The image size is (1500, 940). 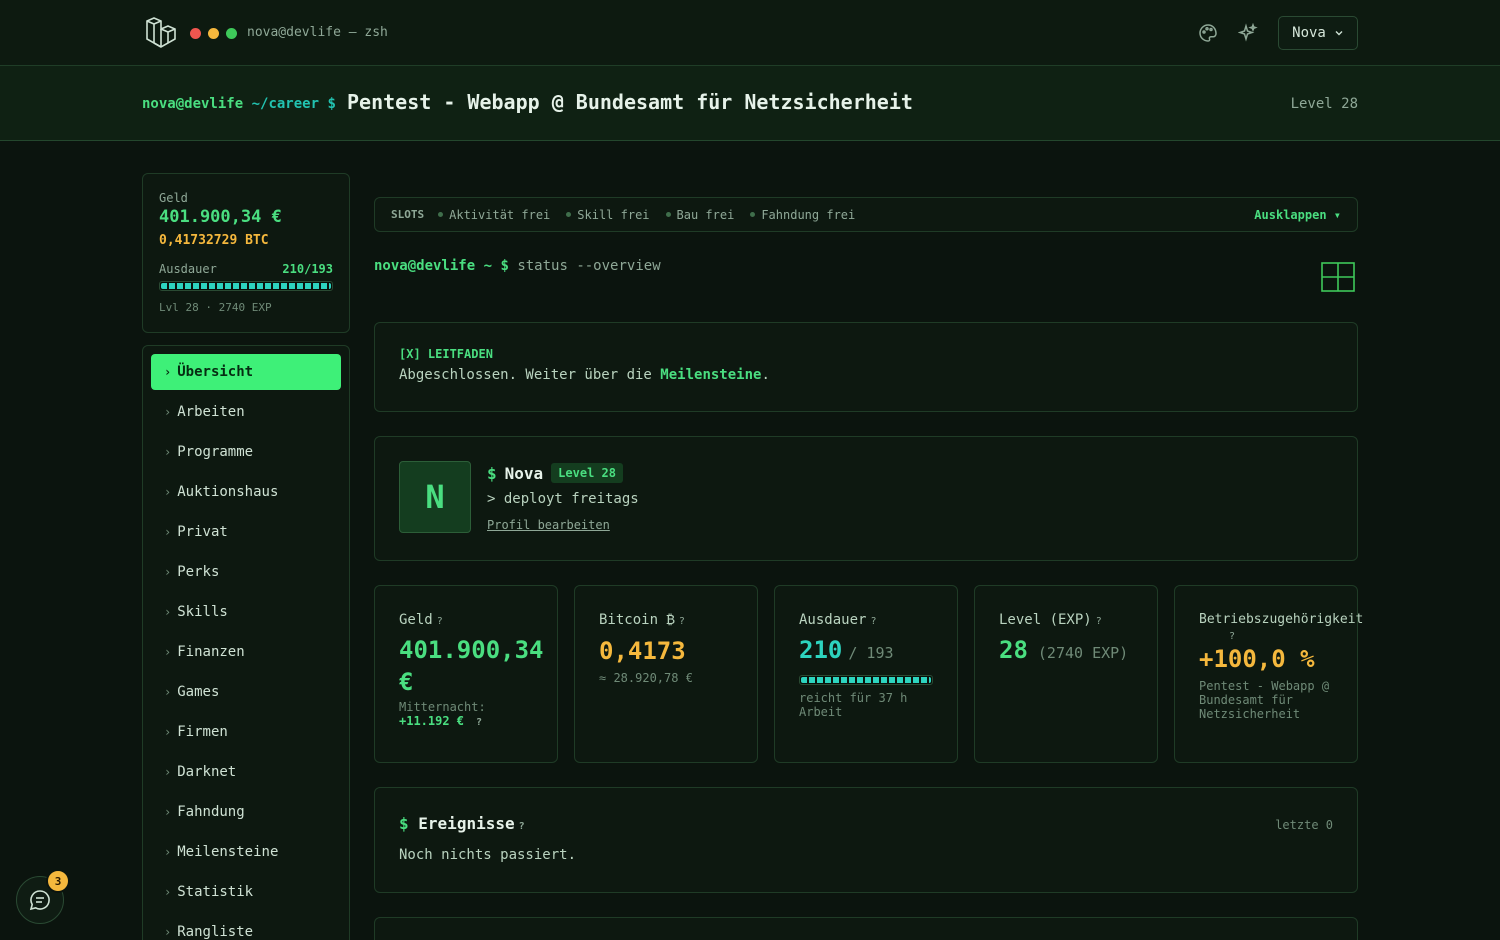 I want to click on avatar: N, so click(x=435, y=497).